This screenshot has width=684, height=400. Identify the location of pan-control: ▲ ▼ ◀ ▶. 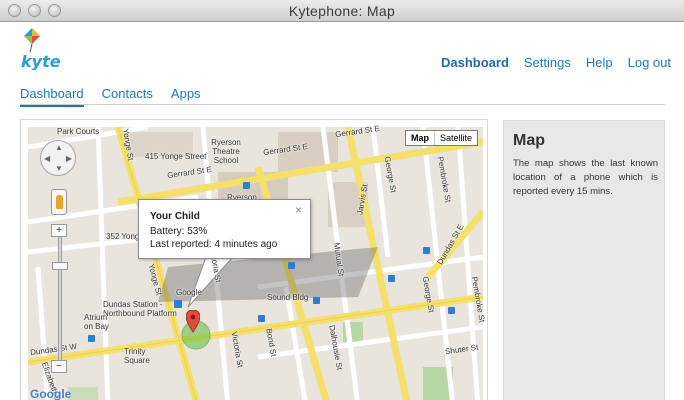
(58, 158).